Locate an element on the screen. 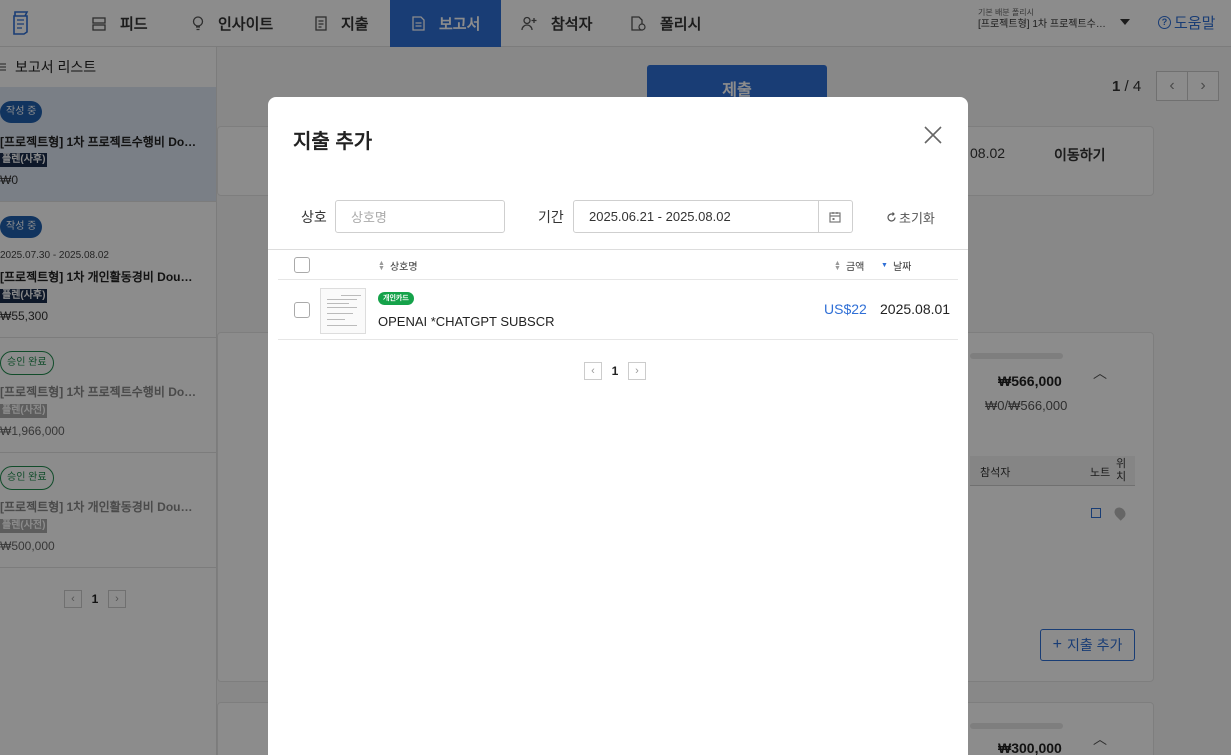 Image resolution: width=1231 pixels, height=755 pixels. select-all-checkbox is located at coordinates (302, 265).